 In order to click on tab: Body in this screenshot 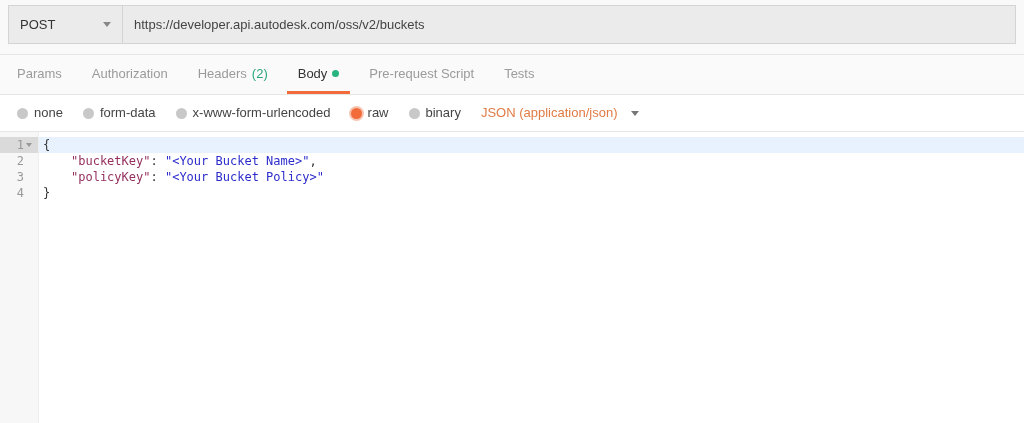, I will do `click(318, 75)`.